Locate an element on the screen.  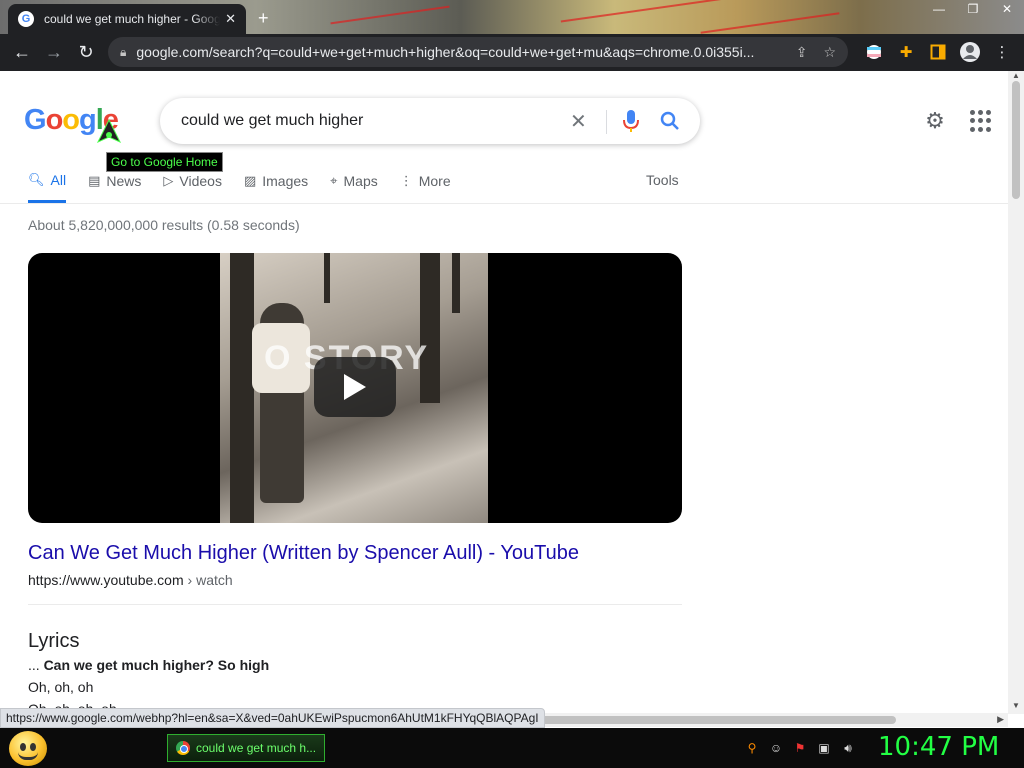
scrollbar-thumb is located at coordinates (1016, 140).